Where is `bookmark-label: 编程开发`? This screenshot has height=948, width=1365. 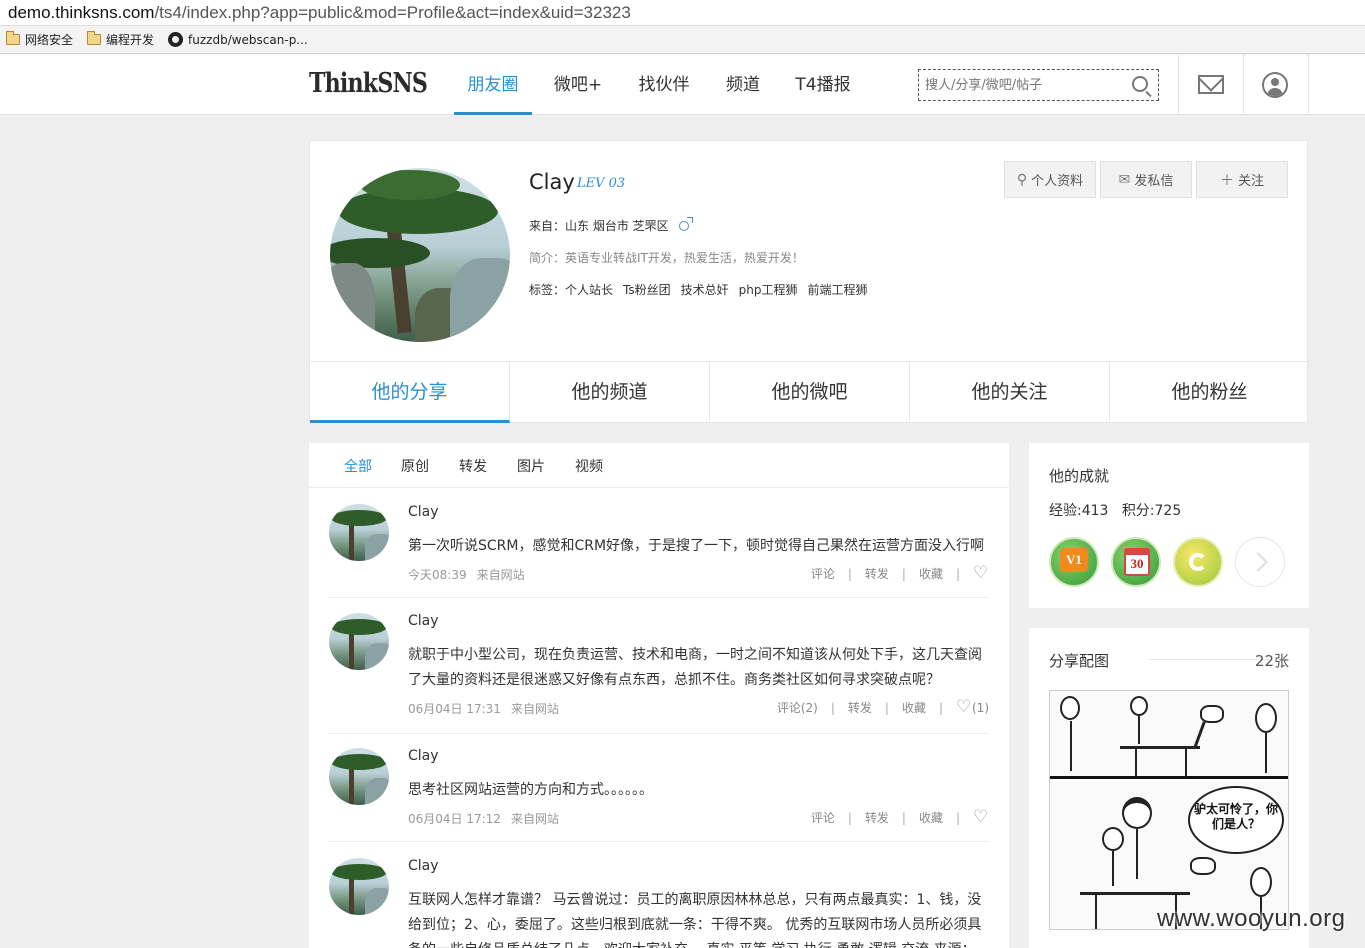 bookmark-label: 编程开发 is located at coordinates (130, 40).